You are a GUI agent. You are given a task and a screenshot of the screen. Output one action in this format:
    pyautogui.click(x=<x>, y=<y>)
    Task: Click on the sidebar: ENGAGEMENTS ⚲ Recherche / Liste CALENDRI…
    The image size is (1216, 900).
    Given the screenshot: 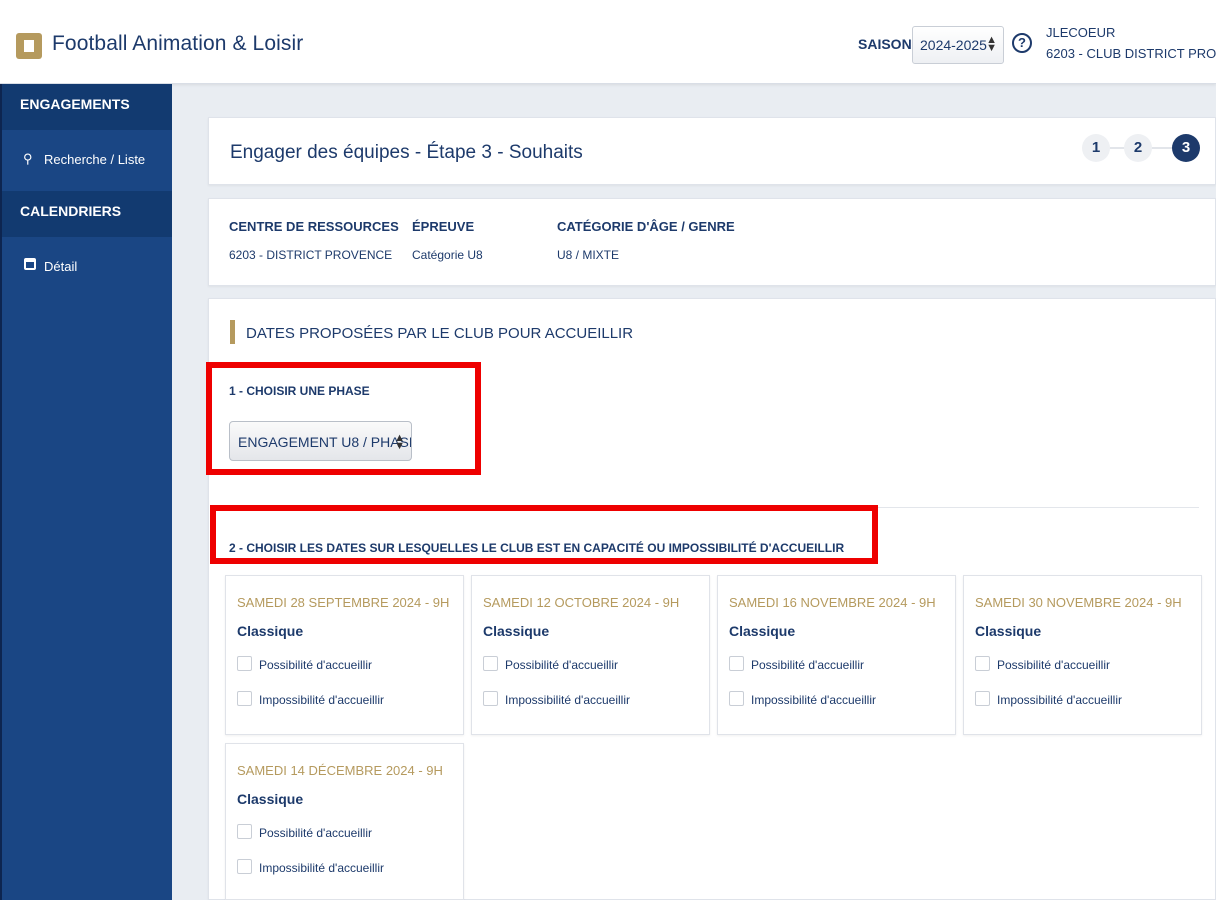 What is the action you would take?
    pyautogui.click(x=86, y=492)
    